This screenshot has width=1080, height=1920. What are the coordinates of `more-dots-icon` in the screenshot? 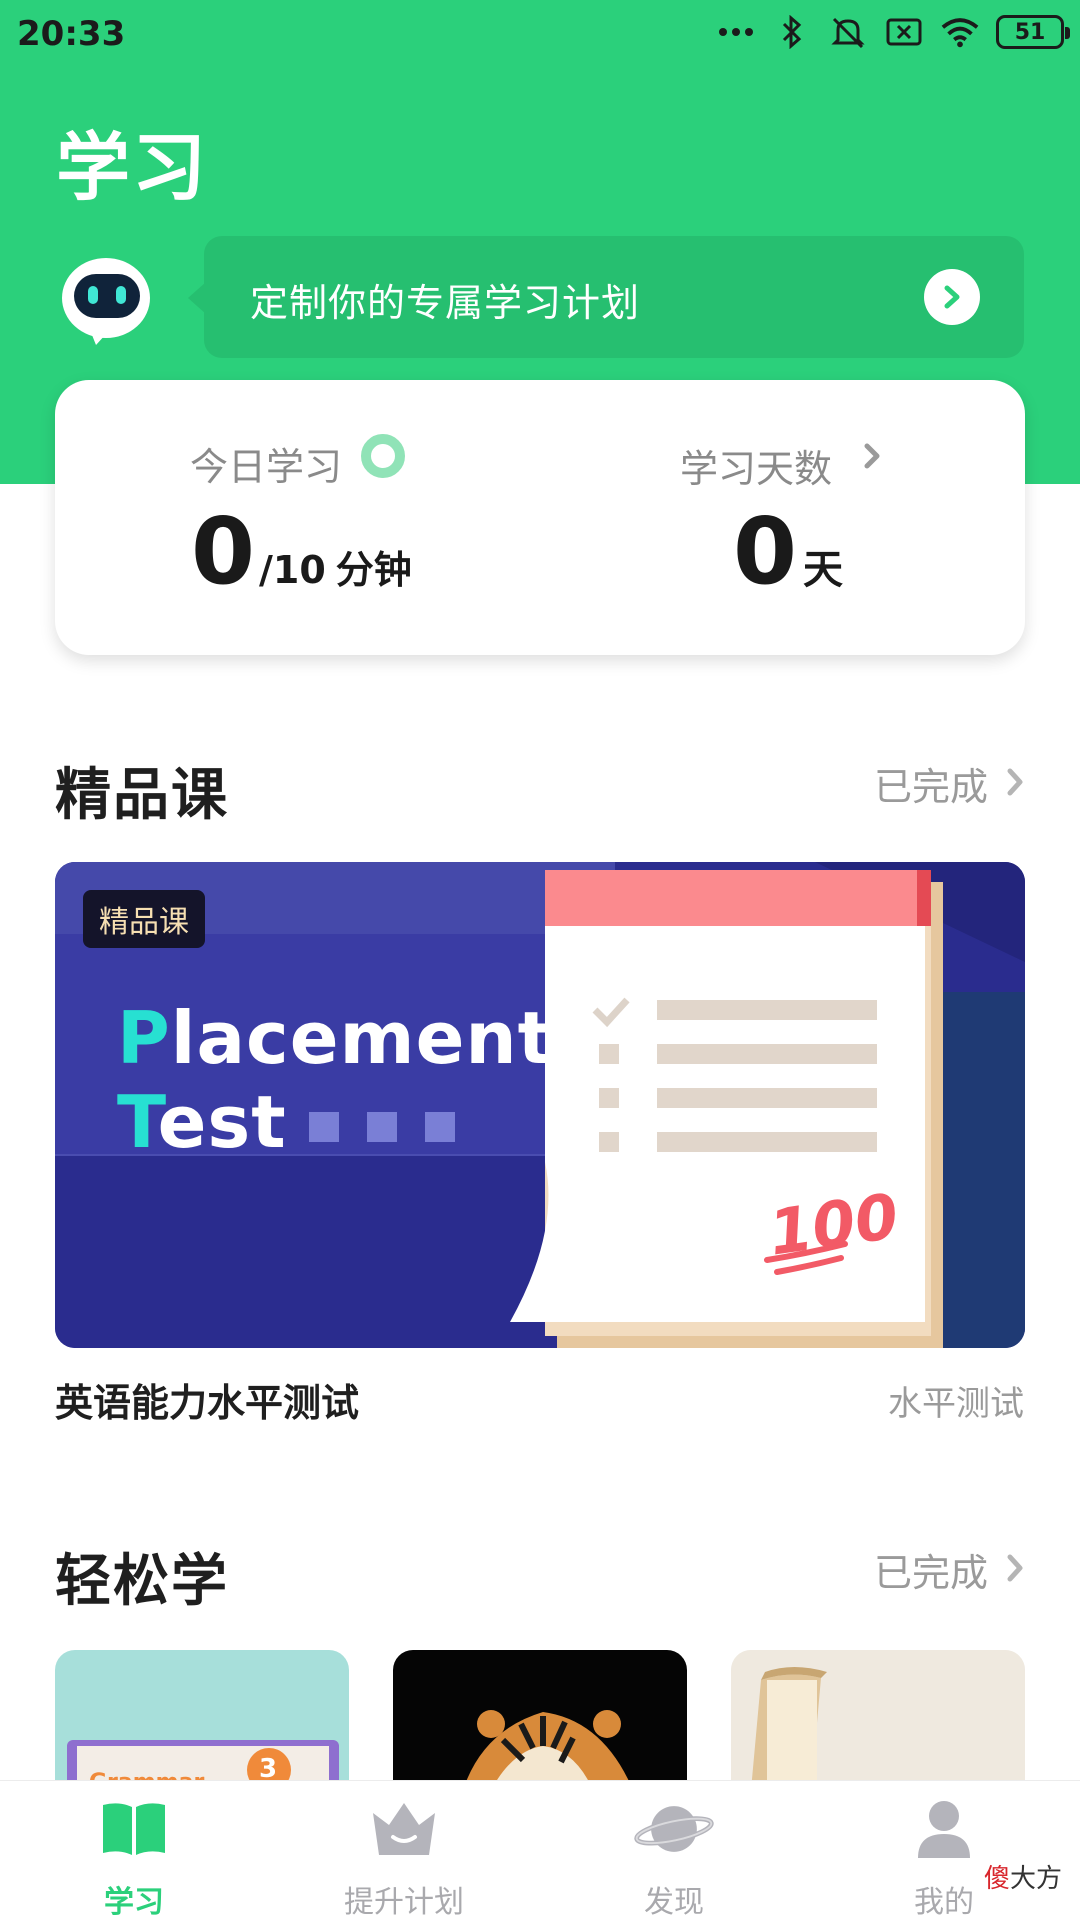 It's located at (736, 32).